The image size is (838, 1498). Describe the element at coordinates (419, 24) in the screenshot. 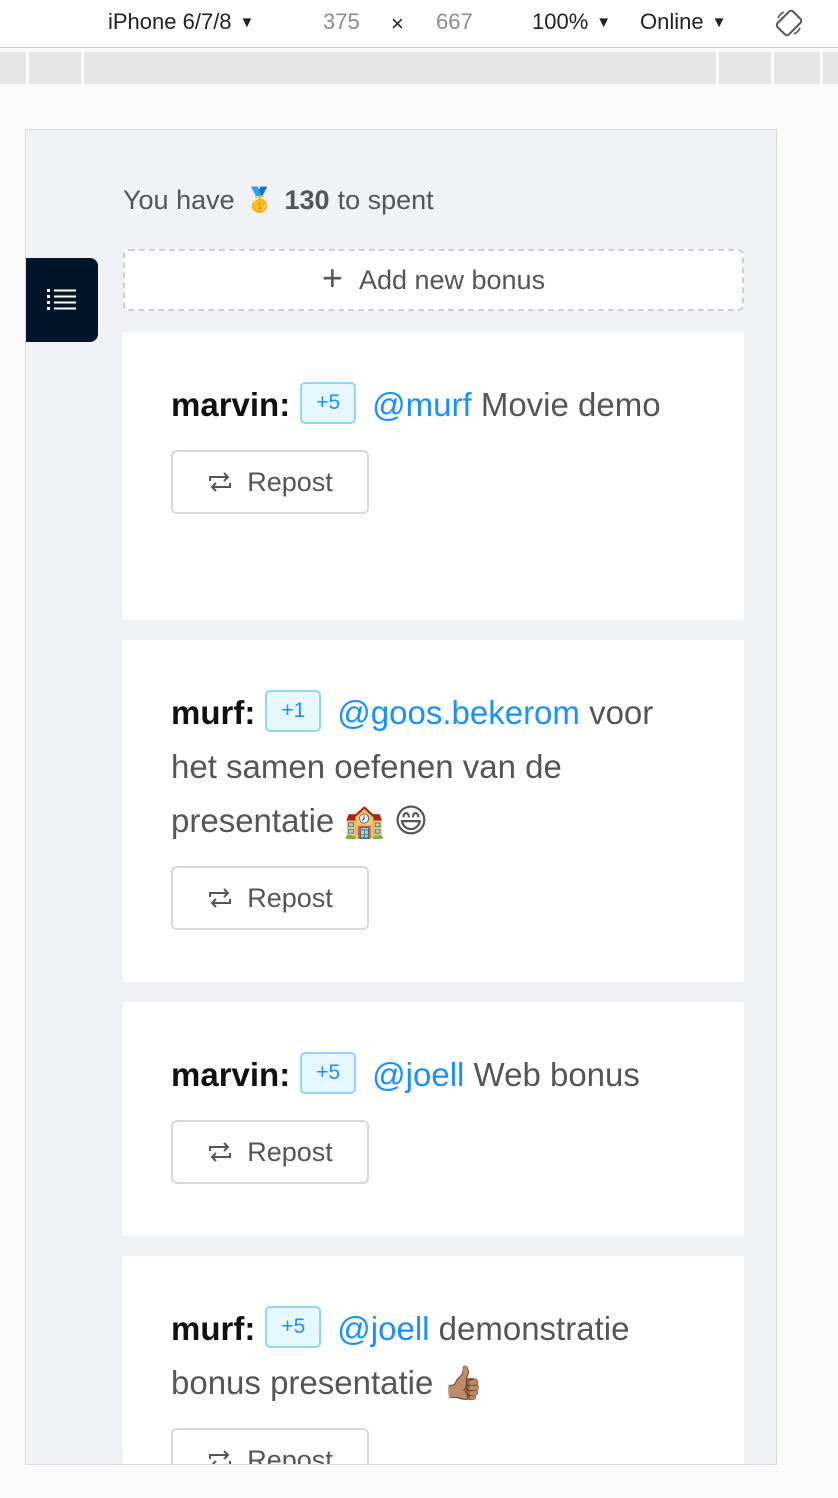

I see `device-toolbar: iPhone 6/7/8 ▼ 375 × 667 100% ▼ Online ▼` at that location.